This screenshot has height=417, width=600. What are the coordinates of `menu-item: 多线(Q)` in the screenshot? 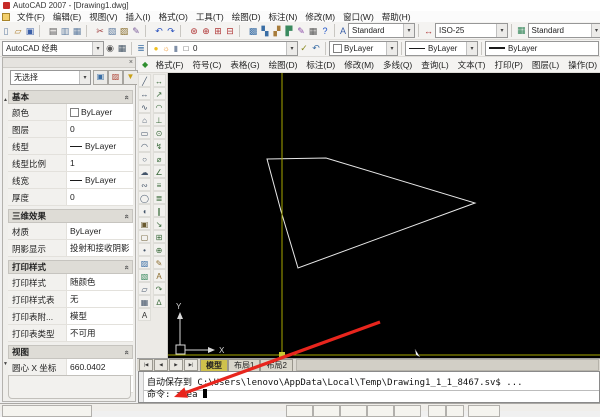 It's located at (397, 65).